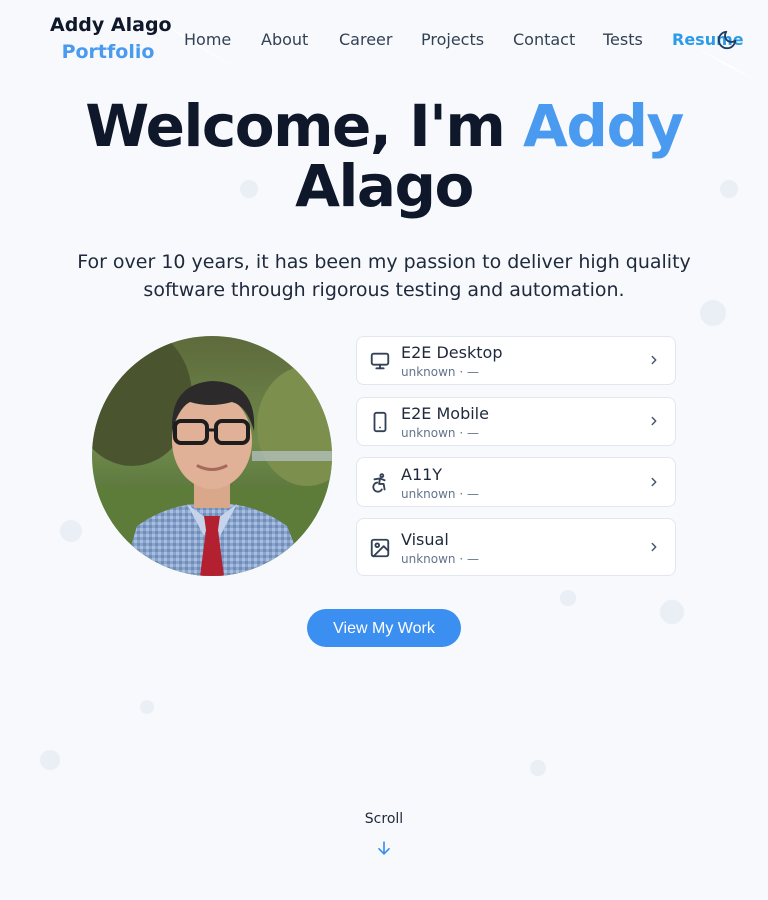 The image size is (768, 900). What do you see at coordinates (111, 25) in the screenshot?
I see `brand-name: Addy Alago` at bounding box center [111, 25].